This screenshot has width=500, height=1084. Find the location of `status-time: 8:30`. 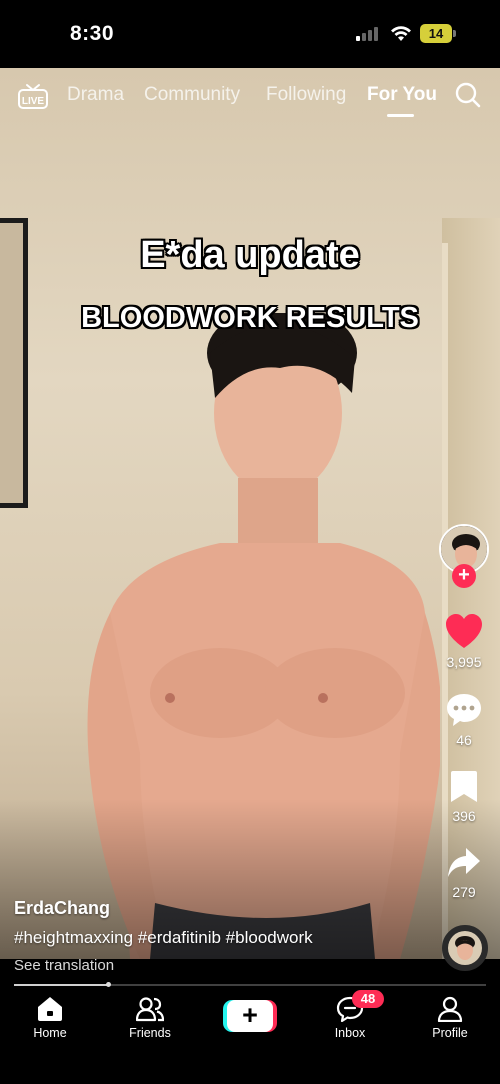

status-time: 8:30 is located at coordinates (92, 33).